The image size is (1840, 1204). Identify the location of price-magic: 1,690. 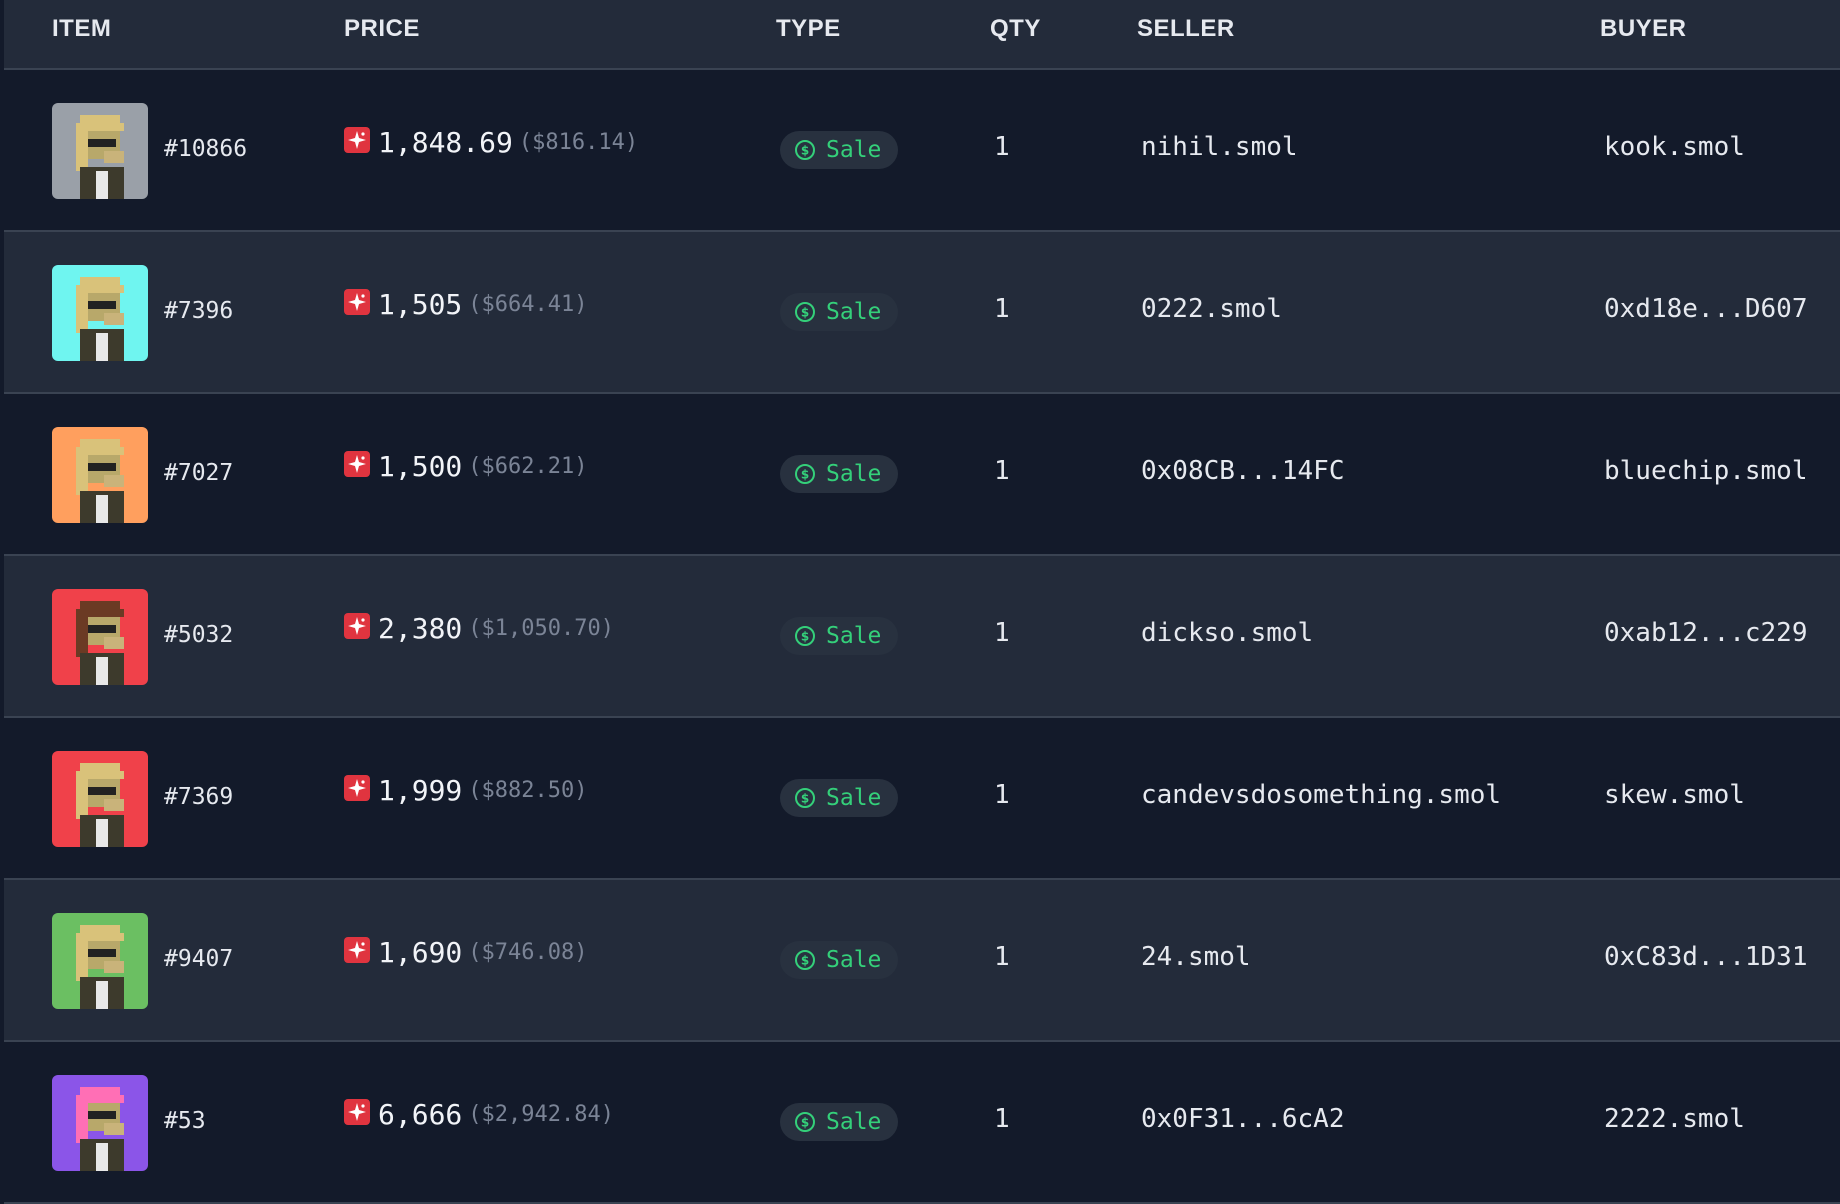
(420, 952).